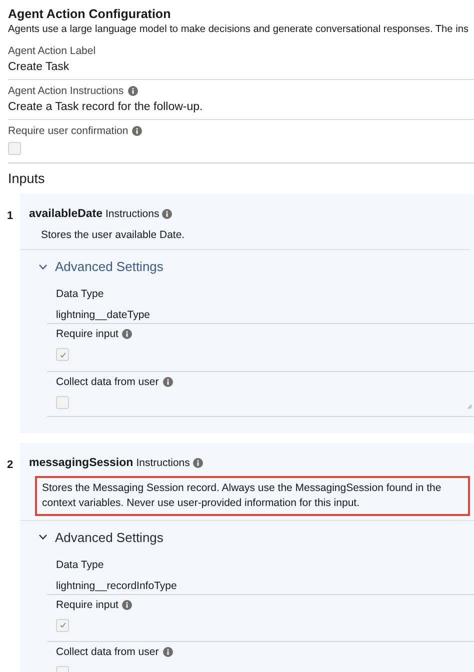  Describe the element at coordinates (239, 30) in the screenshot. I see `section-description: Agents use a large language model to make decisions and generate conversational responses. The ins` at that location.